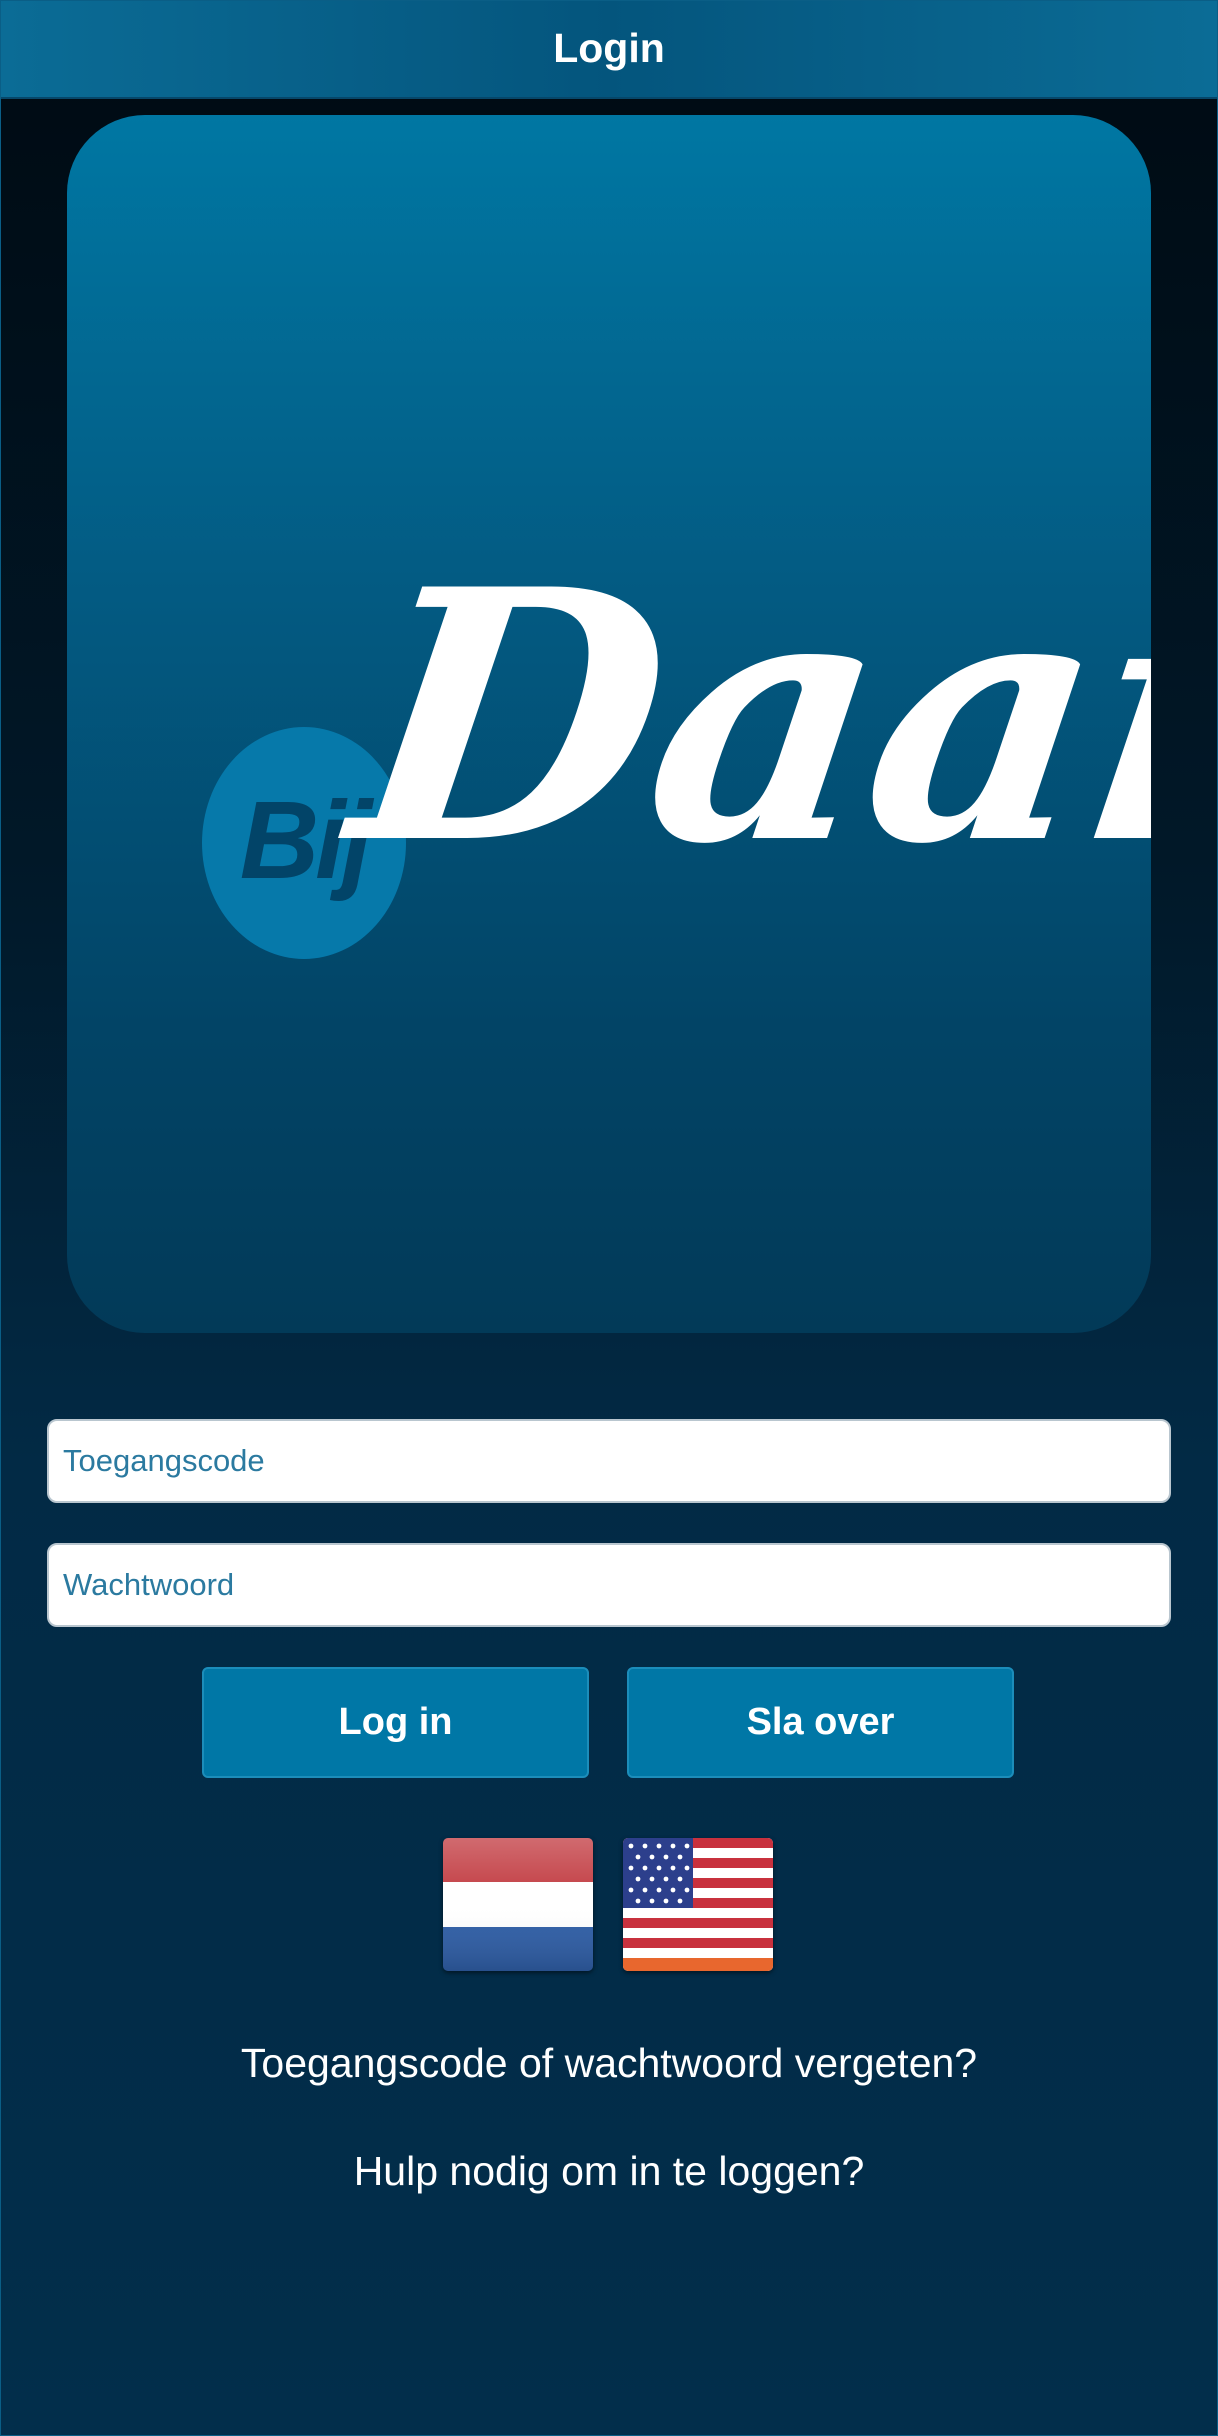 This screenshot has height=2436, width=1218. Describe the element at coordinates (609, 1585) in the screenshot. I see `password-input` at that location.